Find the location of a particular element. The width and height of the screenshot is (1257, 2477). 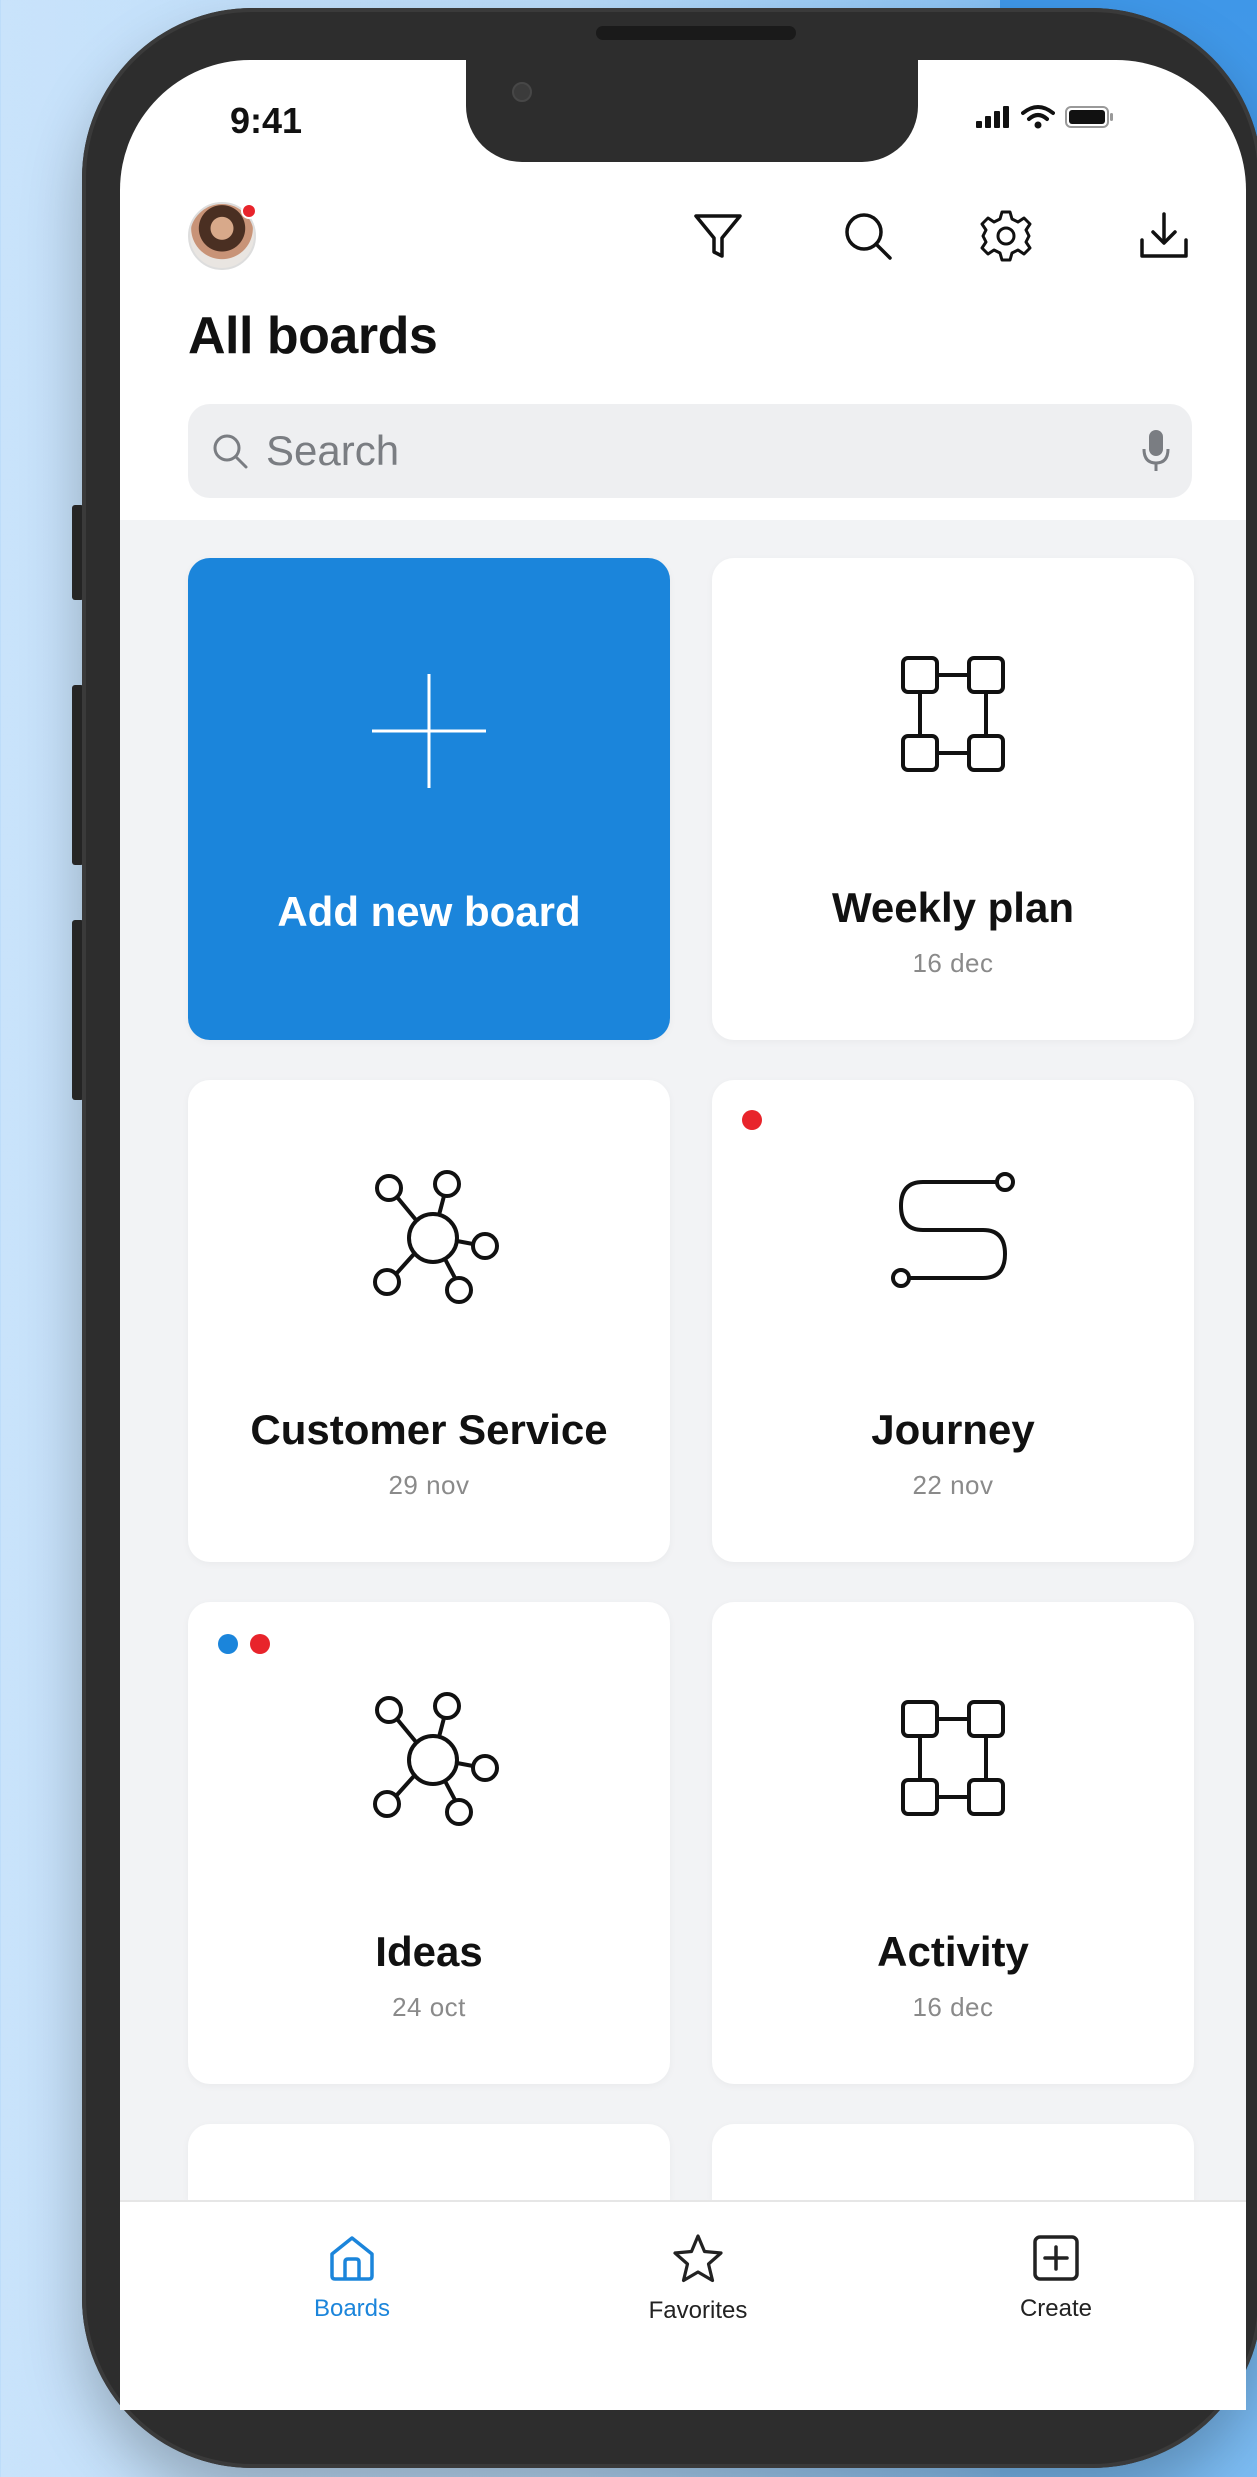

board-card-journey: Journey 22 nov is located at coordinates (953, 1321).